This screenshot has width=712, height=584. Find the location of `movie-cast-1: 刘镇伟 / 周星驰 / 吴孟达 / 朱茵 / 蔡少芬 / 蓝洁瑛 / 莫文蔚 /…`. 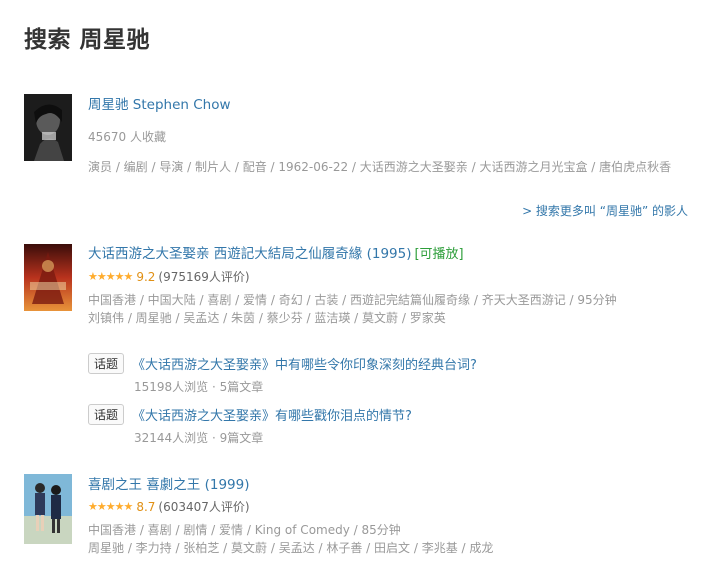

movie-cast-1: 刘镇伟 / 周星驰 / 吴孟达 / 朱茵 / 蔡少芬 / 蓝洁瑛 / 莫文蔚 /… is located at coordinates (267, 318).